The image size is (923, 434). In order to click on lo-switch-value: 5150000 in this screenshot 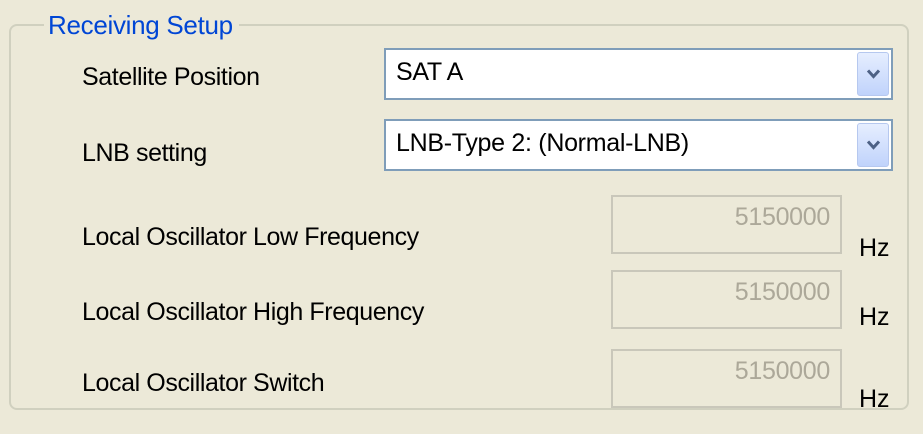, I will do `click(782, 371)`.